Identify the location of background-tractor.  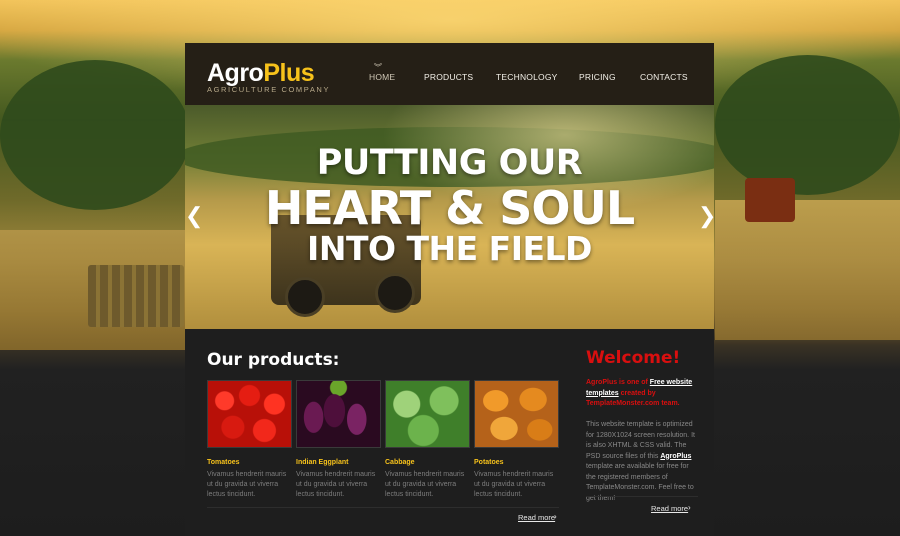
(770, 200).